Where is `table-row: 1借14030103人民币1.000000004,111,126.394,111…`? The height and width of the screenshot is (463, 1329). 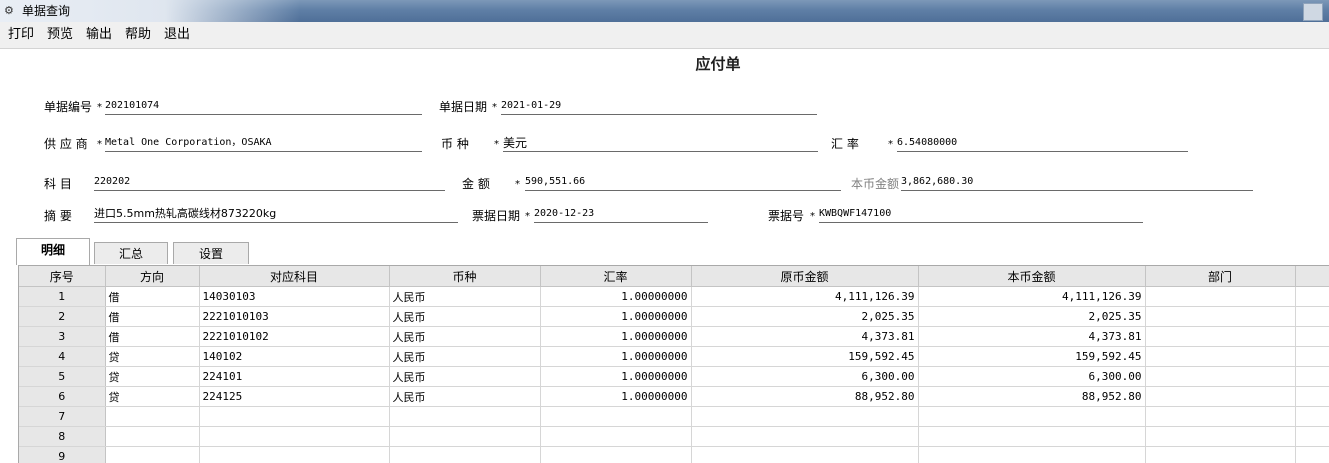 table-row: 1借14030103人民币1.000000004,111,126.394,111… is located at coordinates (674, 297).